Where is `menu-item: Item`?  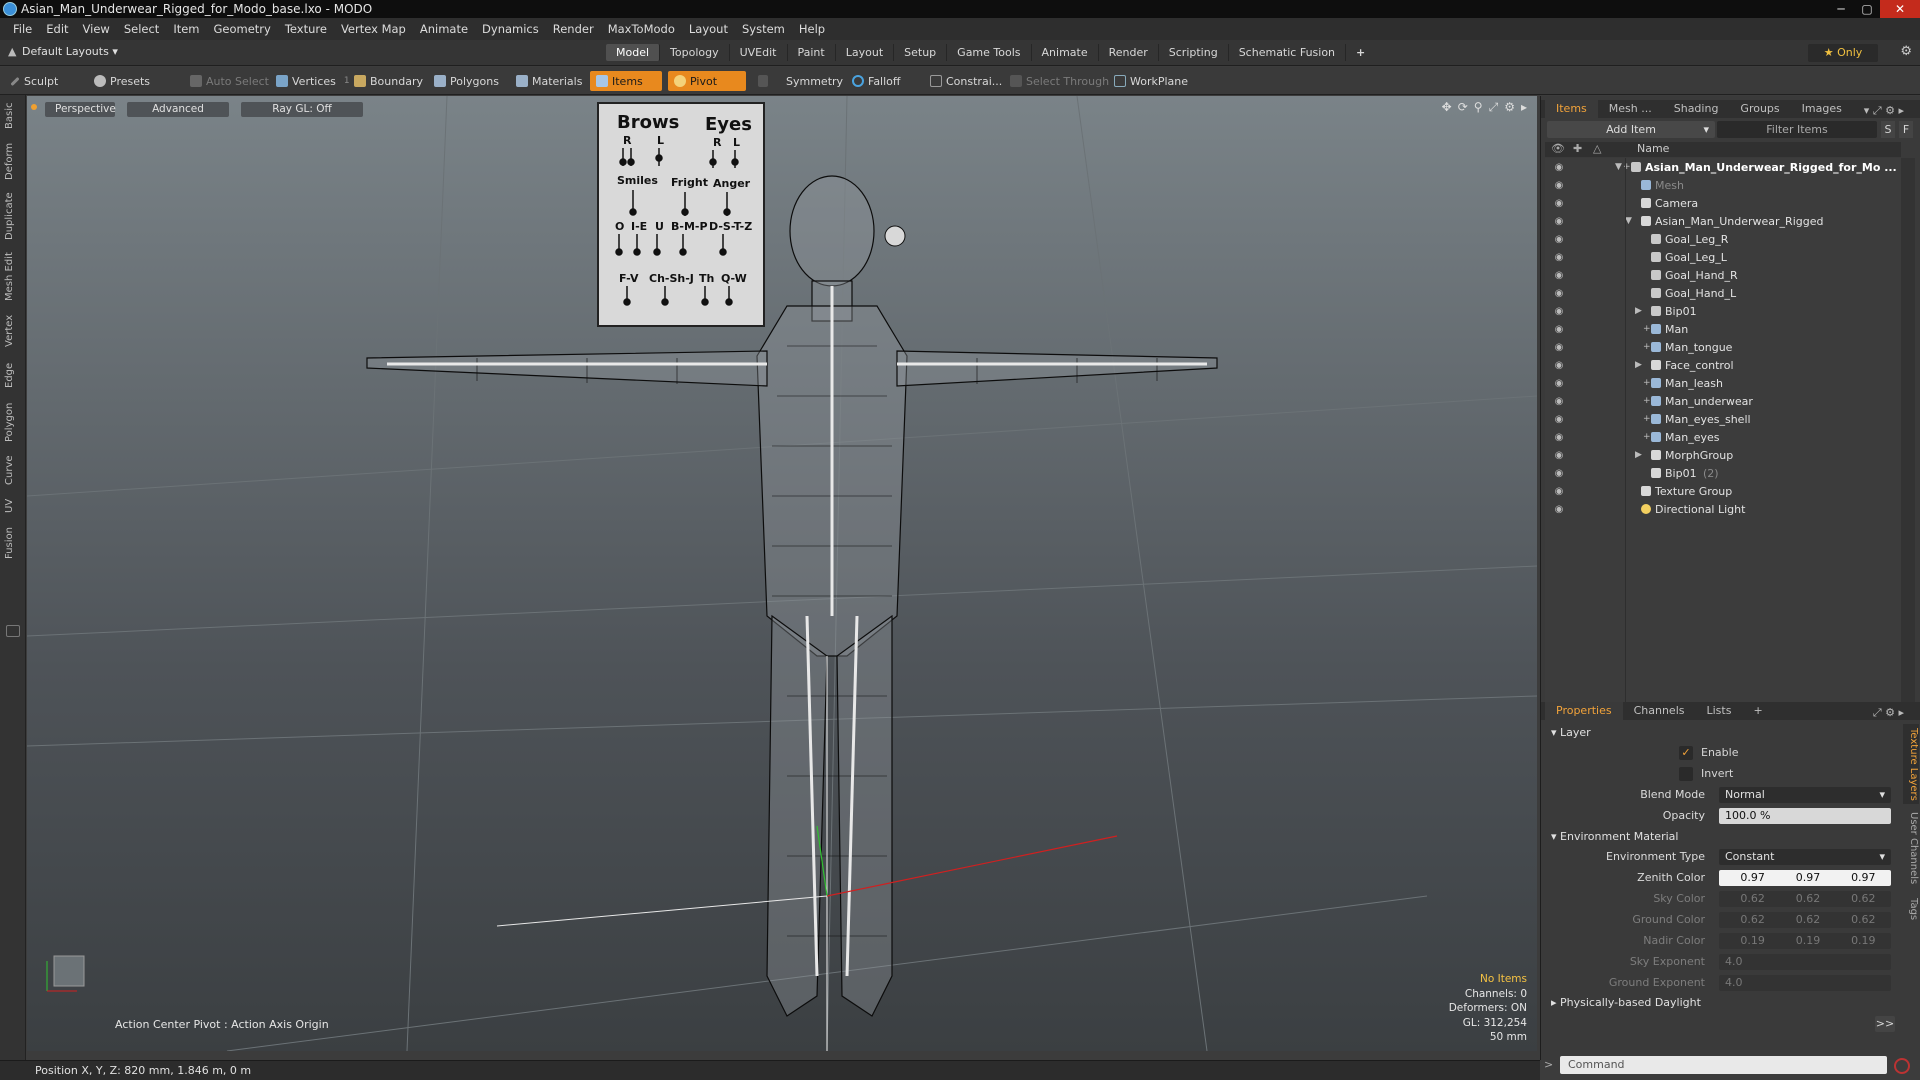
menu-item: Item is located at coordinates (186, 29).